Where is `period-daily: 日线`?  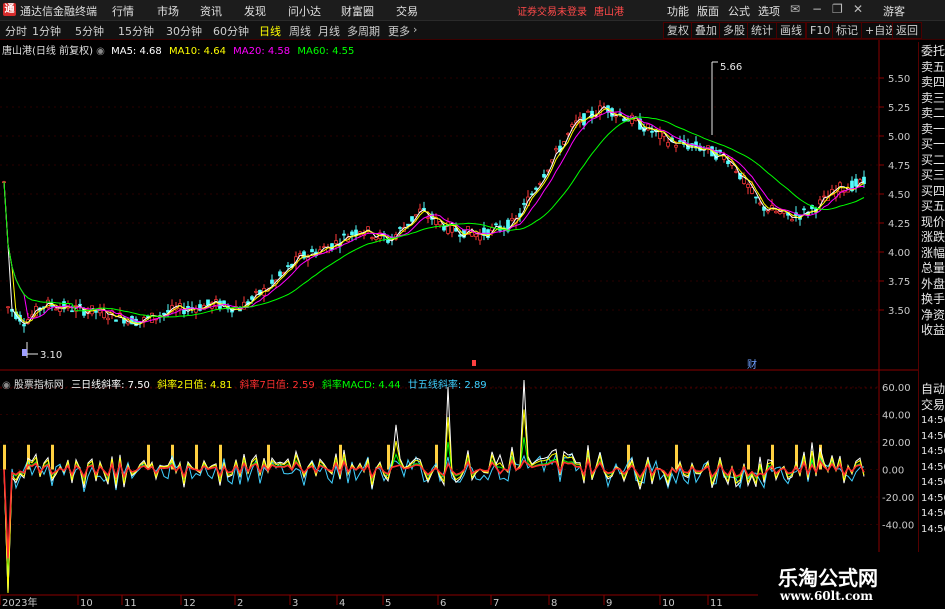
period-daily: 日线 is located at coordinates (270, 31).